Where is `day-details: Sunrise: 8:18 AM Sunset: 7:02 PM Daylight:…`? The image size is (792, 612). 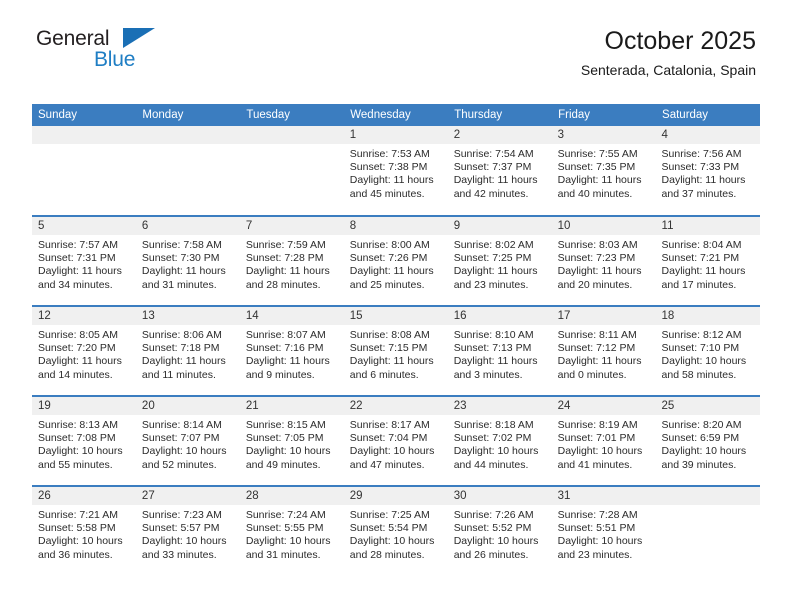
day-details: Sunrise: 8:18 AM Sunset: 7:02 PM Daylight:… is located at coordinates (500, 443).